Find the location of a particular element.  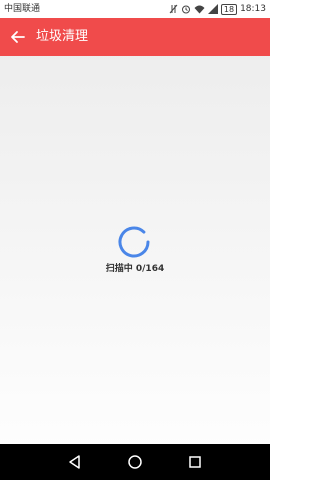

loading-spinner-icon is located at coordinates (134, 242).